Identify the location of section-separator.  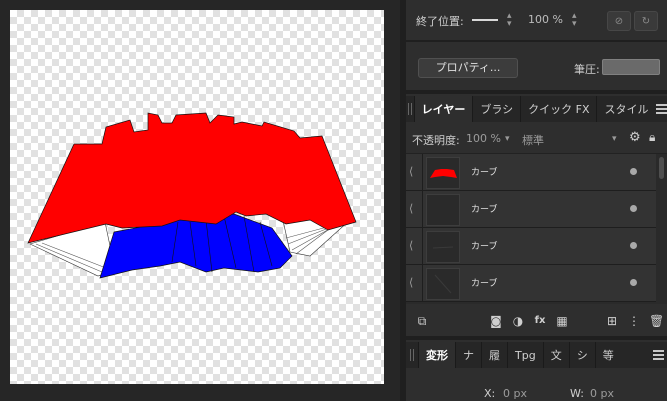
(536, 41).